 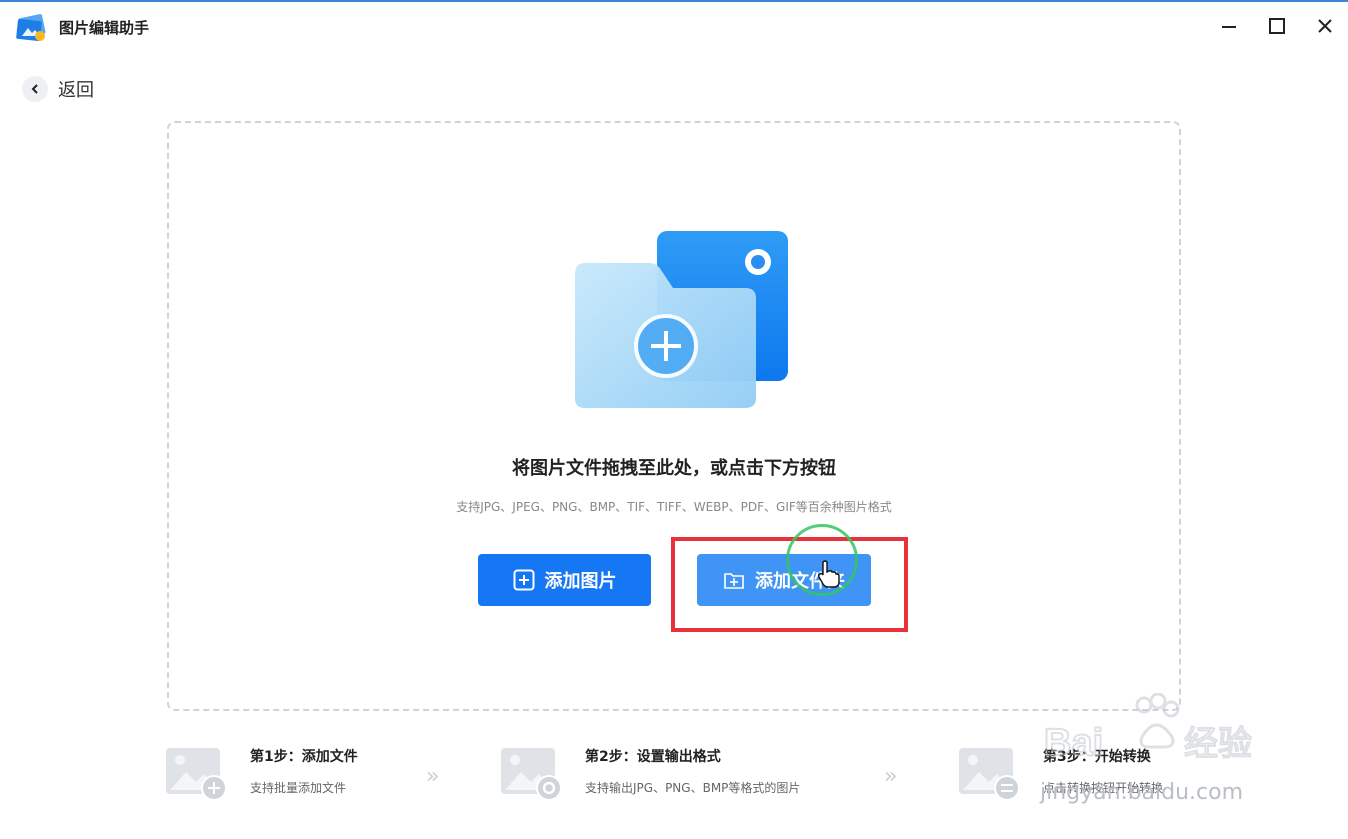 I want to click on add-folder-label: 添加文件夹, so click(x=800, y=581).